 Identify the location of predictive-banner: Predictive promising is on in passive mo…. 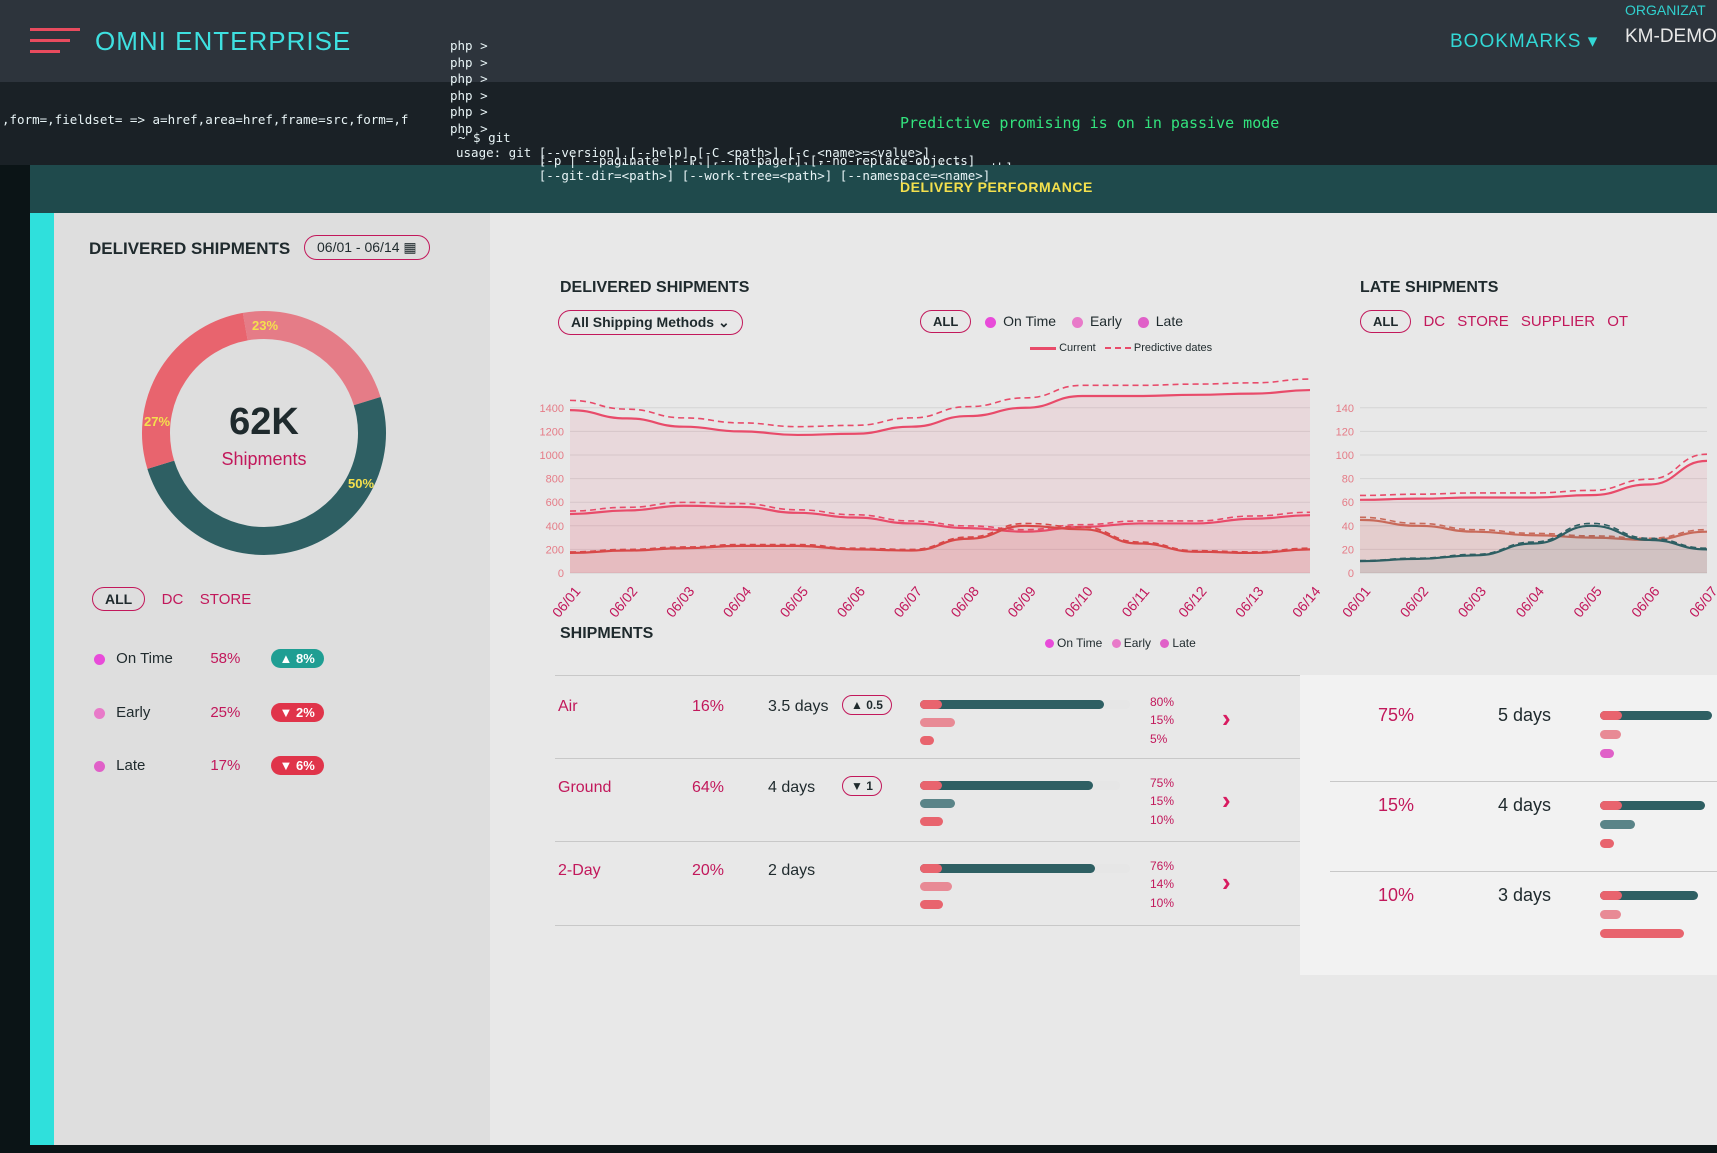
(1090, 123).